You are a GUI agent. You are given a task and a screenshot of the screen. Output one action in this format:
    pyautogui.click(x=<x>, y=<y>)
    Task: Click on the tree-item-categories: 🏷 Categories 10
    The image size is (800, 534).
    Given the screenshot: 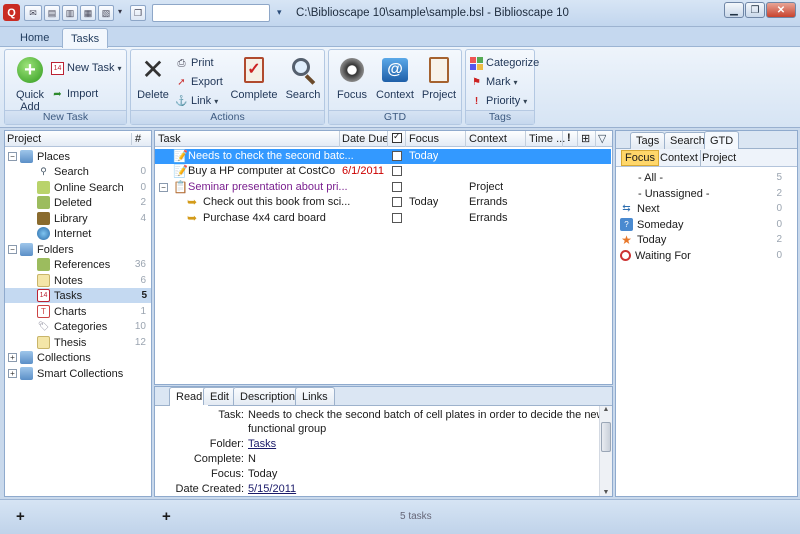 What is the action you would take?
    pyautogui.click(x=93, y=326)
    